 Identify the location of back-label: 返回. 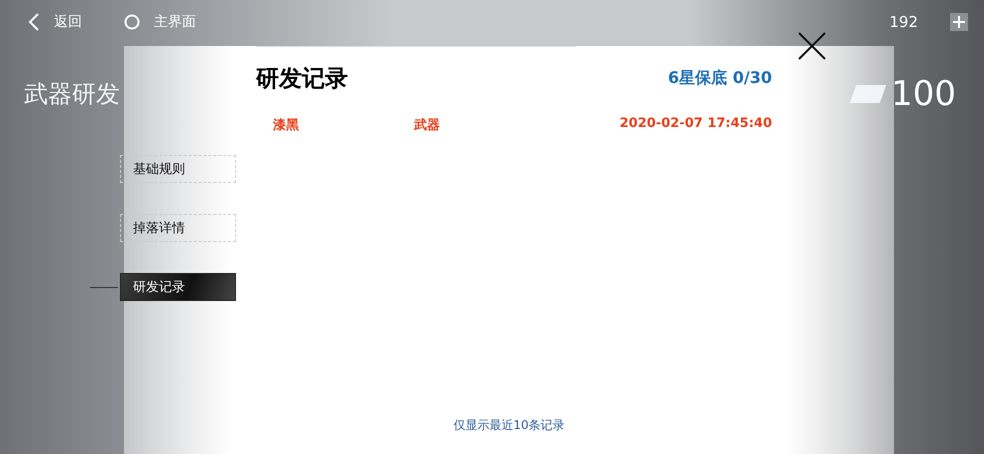
(68, 22).